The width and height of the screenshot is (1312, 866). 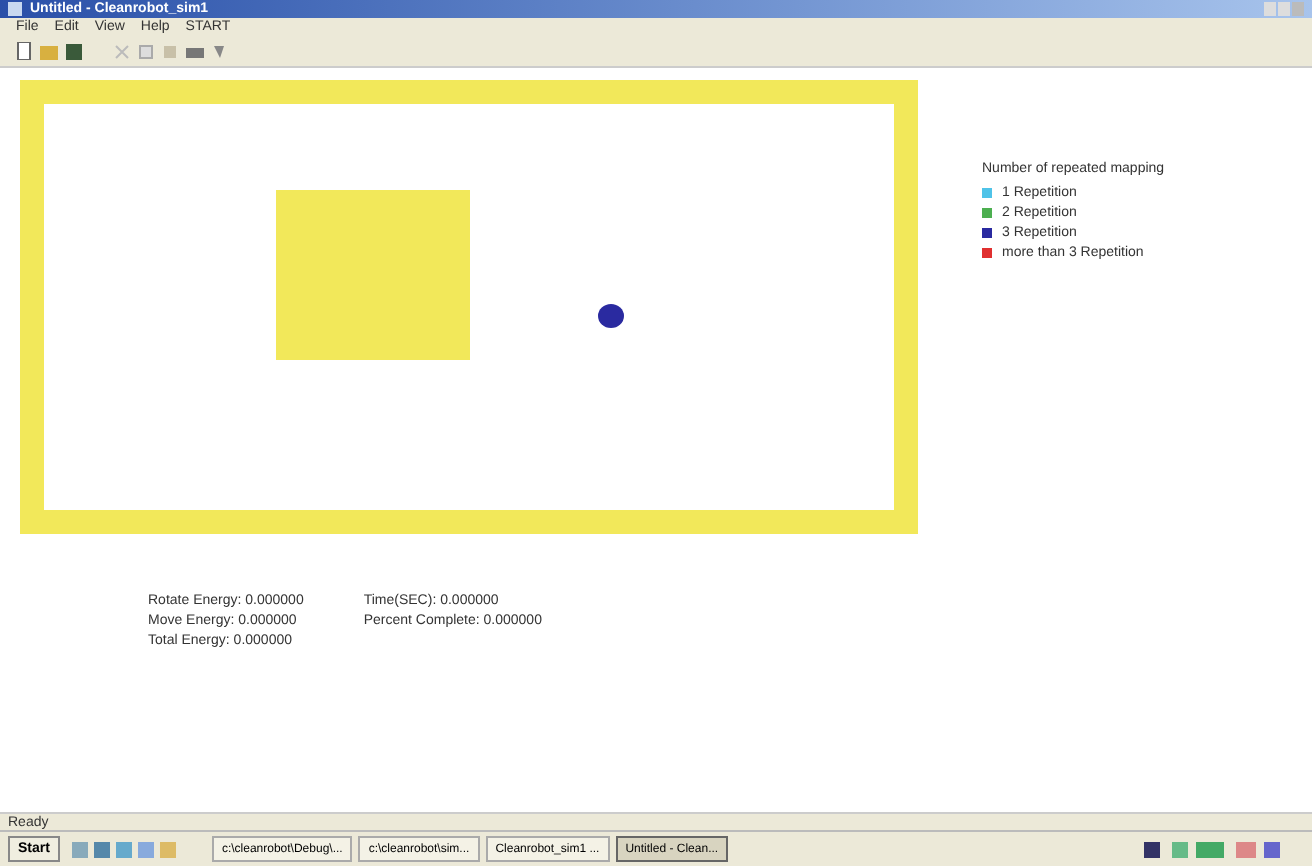 What do you see at coordinates (195, 51) in the screenshot?
I see `print-icon` at bounding box center [195, 51].